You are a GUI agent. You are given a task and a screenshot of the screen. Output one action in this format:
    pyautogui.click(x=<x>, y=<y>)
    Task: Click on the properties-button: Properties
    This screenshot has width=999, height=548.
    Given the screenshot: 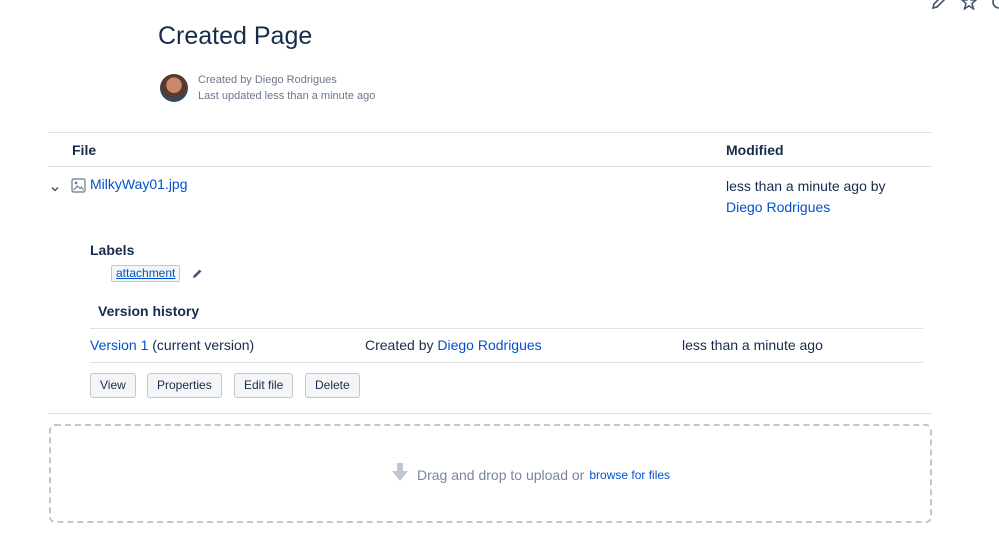 What is the action you would take?
    pyautogui.click(x=184, y=385)
    